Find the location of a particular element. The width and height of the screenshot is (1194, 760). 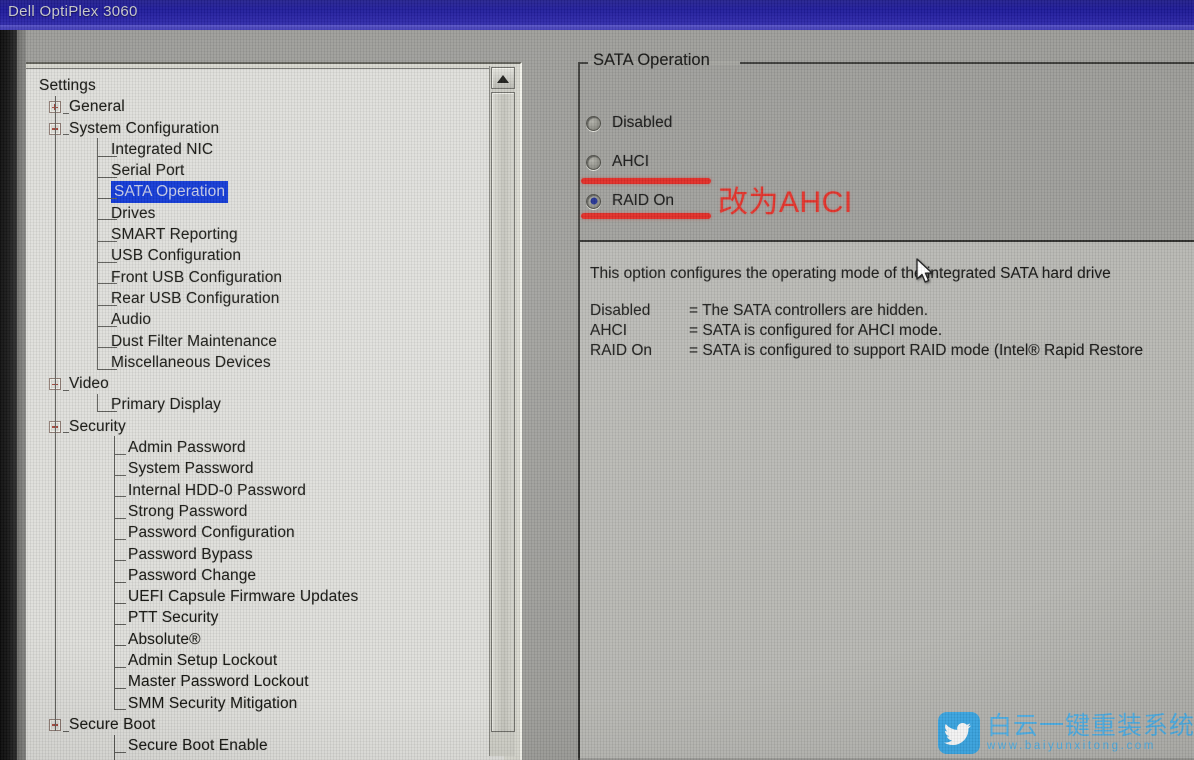

tree-item-uefi-capsule-firmware-updates: UEFI Capsule Firmware Updates is located at coordinates (262, 596).